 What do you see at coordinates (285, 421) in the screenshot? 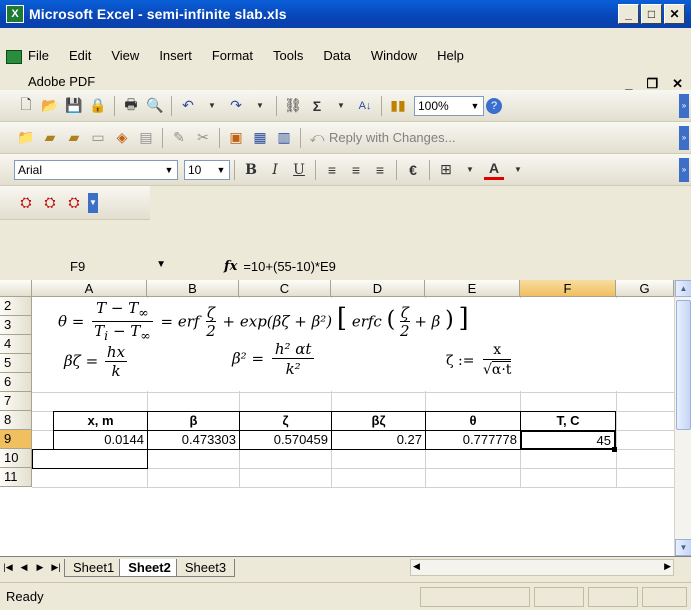
I see `cell-c8: ζ` at bounding box center [285, 421].